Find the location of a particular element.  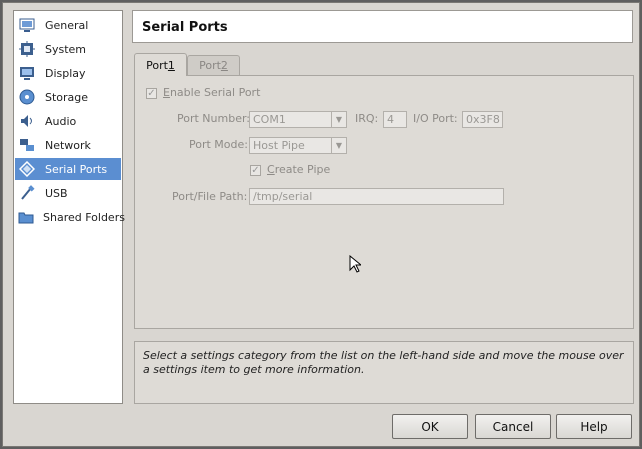

category-label: Display is located at coordinates (65, 73).